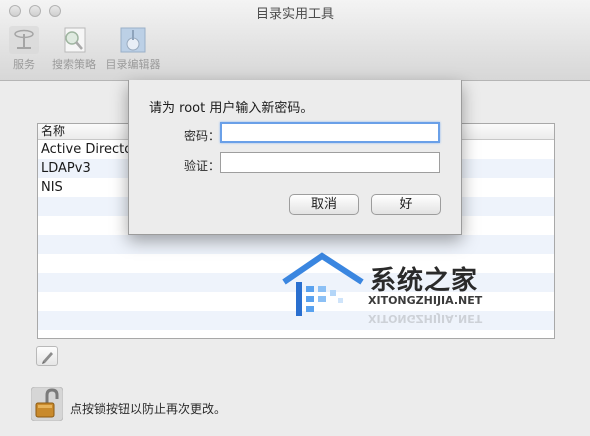  Describe the element at coordinates (148, 409) in the screenshot. I see `lock-hint-text: 点按锁按钮以防止再次更改。` at that location.